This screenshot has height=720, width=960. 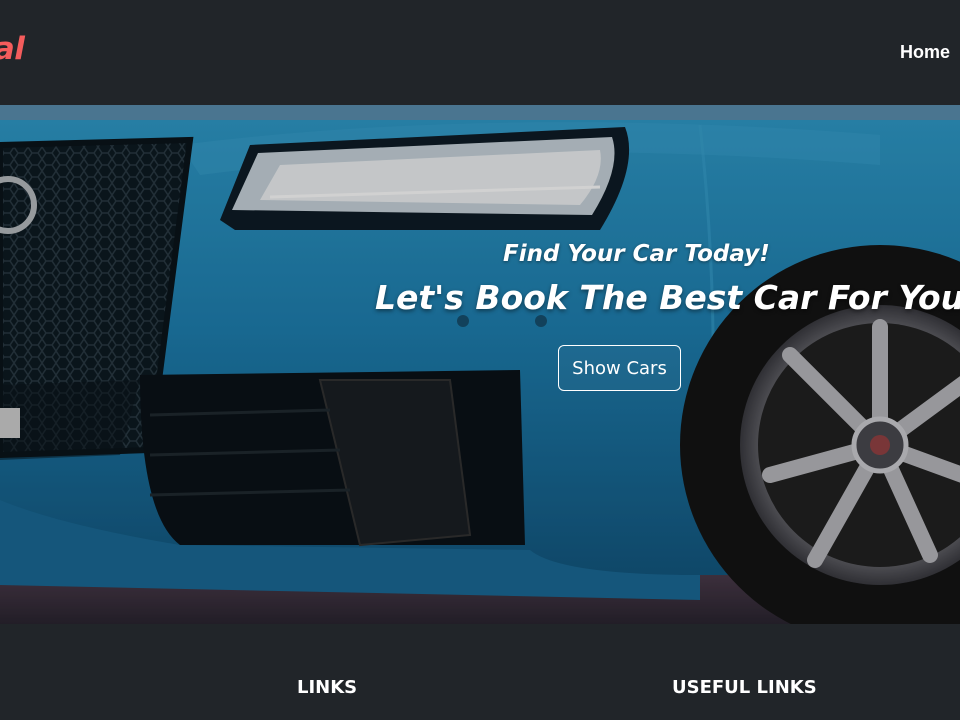 What do you see at coordinates (480, 52) in the screenshot?
I see `navbar: ntal Home` at bounding box center [480, 52].